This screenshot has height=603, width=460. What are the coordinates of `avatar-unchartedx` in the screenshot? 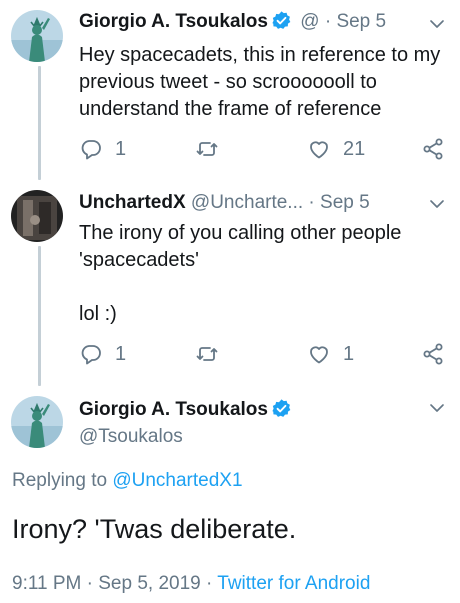 It's located at (37, 216).